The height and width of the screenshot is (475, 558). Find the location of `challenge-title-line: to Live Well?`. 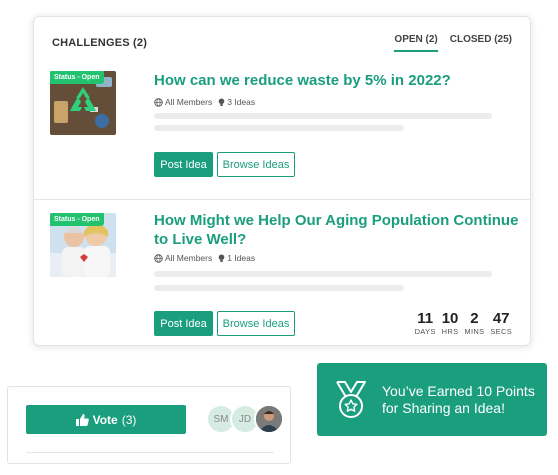

challenge-title-line: to Live Well? is located at coordinates (200, 239).